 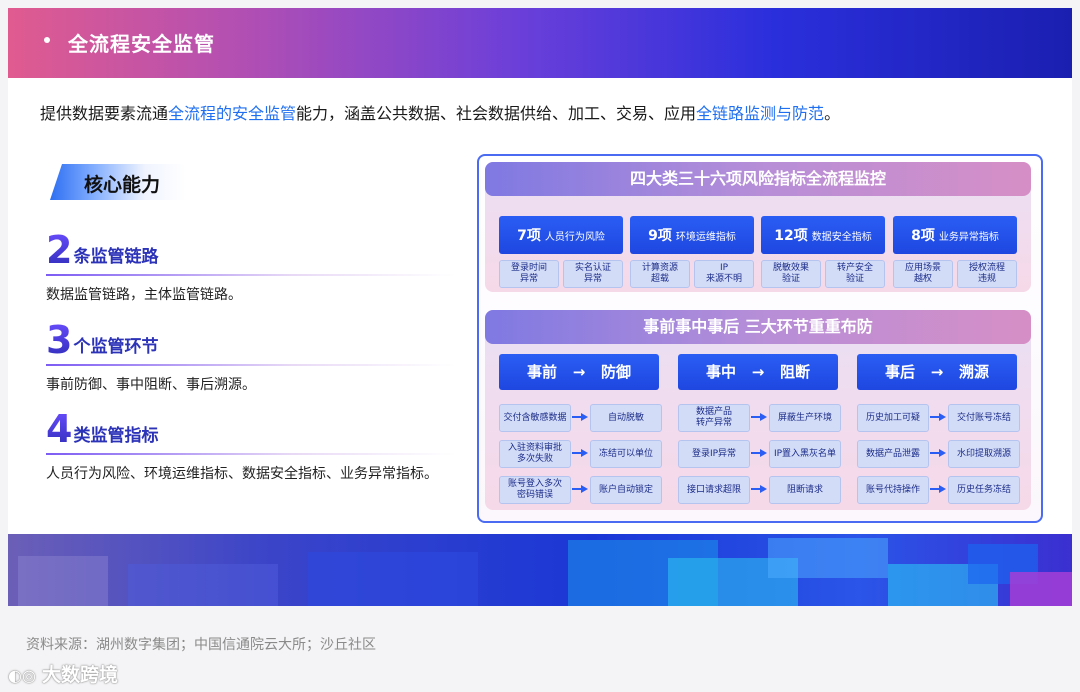 What do you see at coordinates (59, 340) in the screenshot?
I see `capability-number: 3` at bounding box center [59, 340].